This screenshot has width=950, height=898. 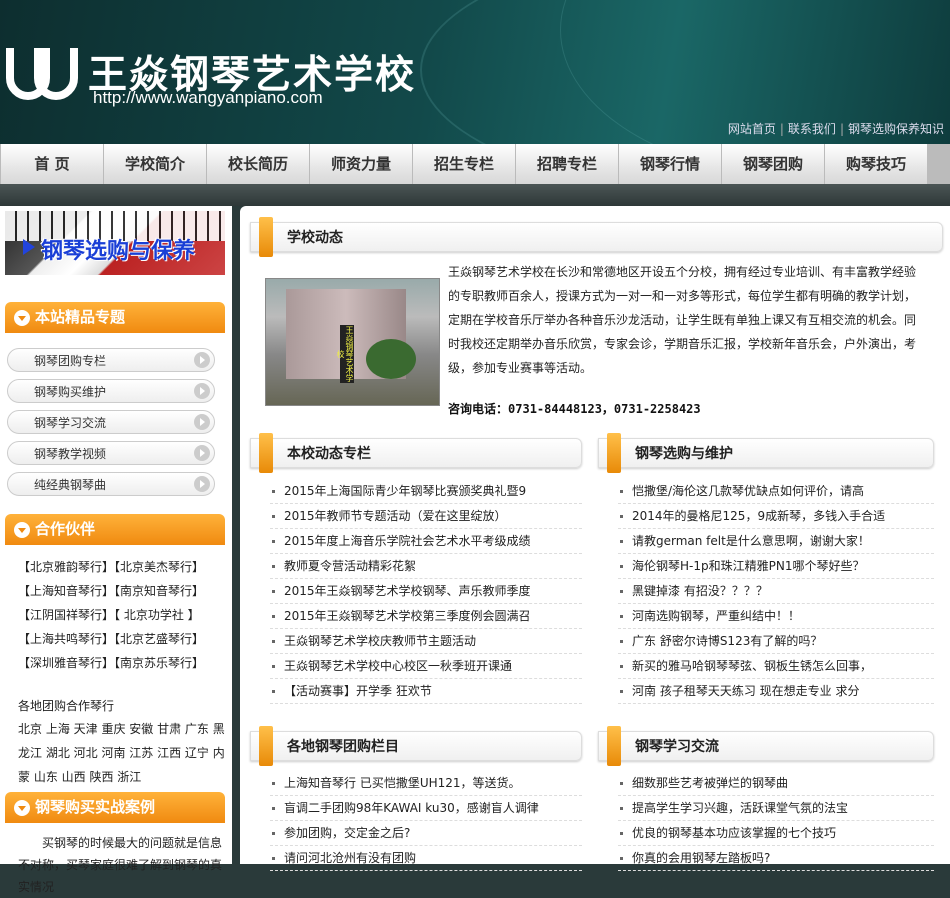 I want to click on phone-label: 咨询电话：, so click(x=478, y=409).